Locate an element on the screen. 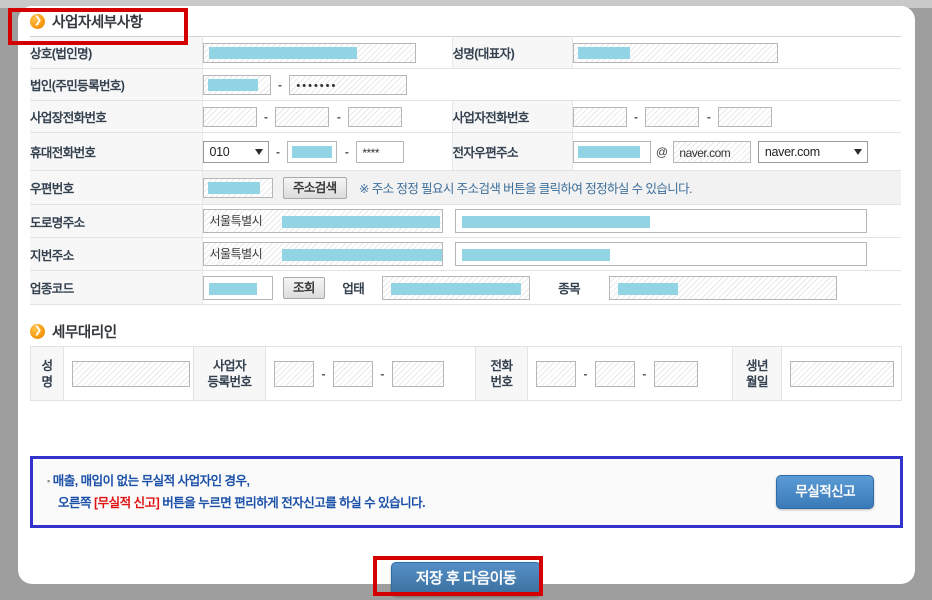  mobile-prefix-value: 010 is located at coordinates (219, 151).